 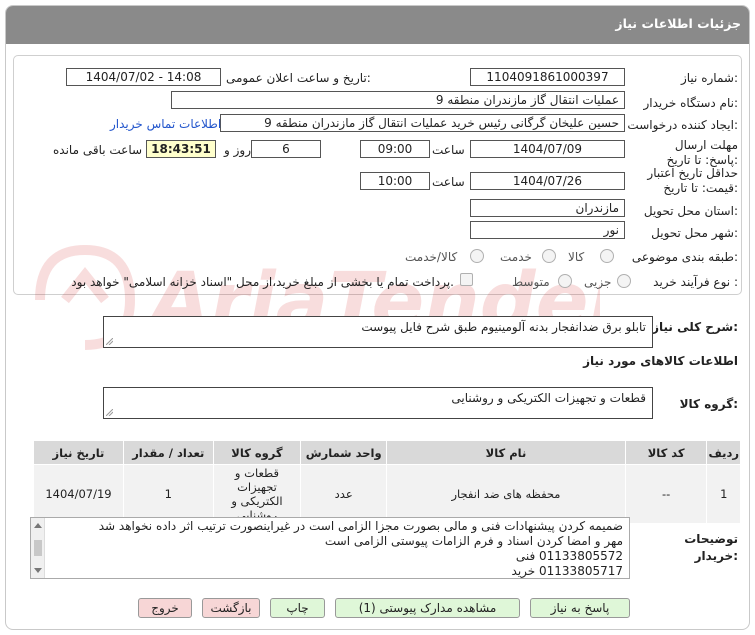 What do you see at coordinates (682, 125) in the screenshot?
I see `requester-label: ایجاد کننده درخواست:` at bounding box center [682, 125].